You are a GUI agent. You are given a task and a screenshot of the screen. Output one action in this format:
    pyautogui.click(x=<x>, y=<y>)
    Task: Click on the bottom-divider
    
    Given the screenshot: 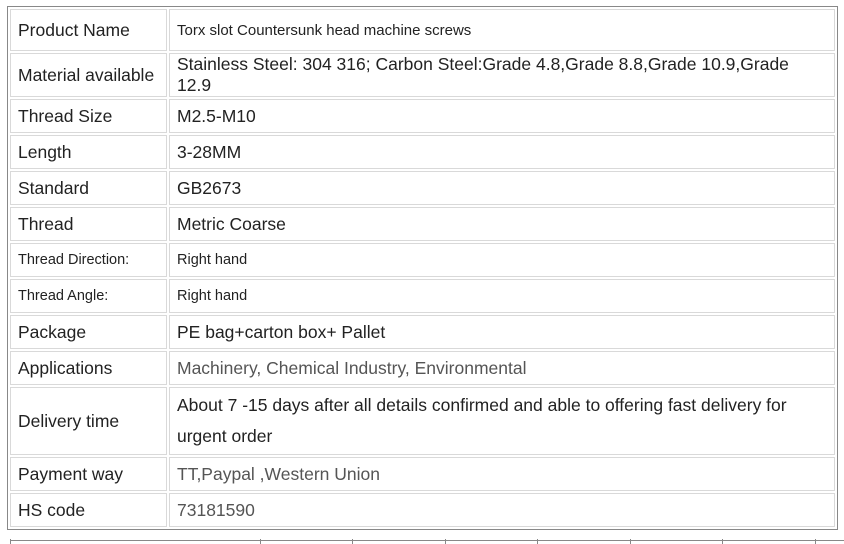 What is the action you would take?
    pyautogui.click(x=427, y=540)
    